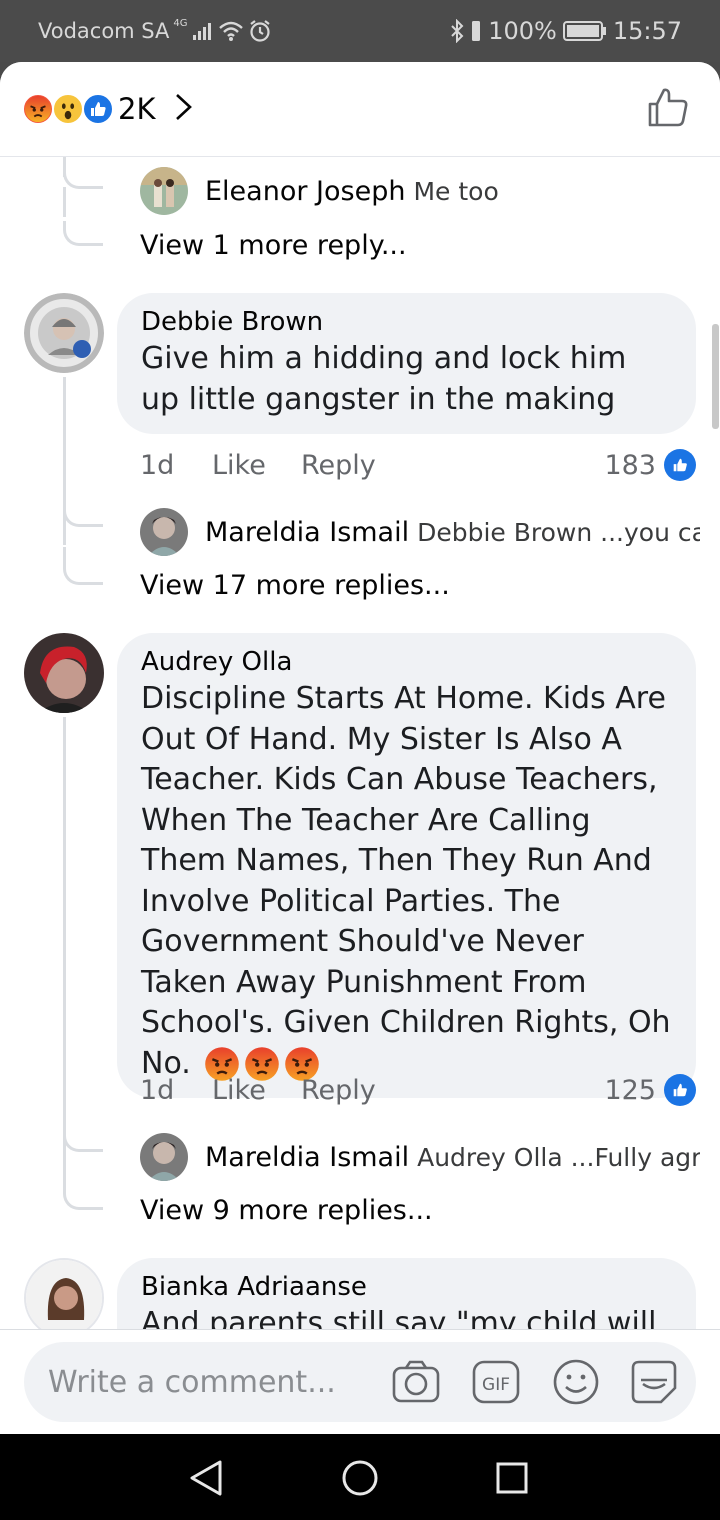 The height and width of the screenshot is (1520, 720). I want to click on battery-percent: 100%, so click(522, 31).